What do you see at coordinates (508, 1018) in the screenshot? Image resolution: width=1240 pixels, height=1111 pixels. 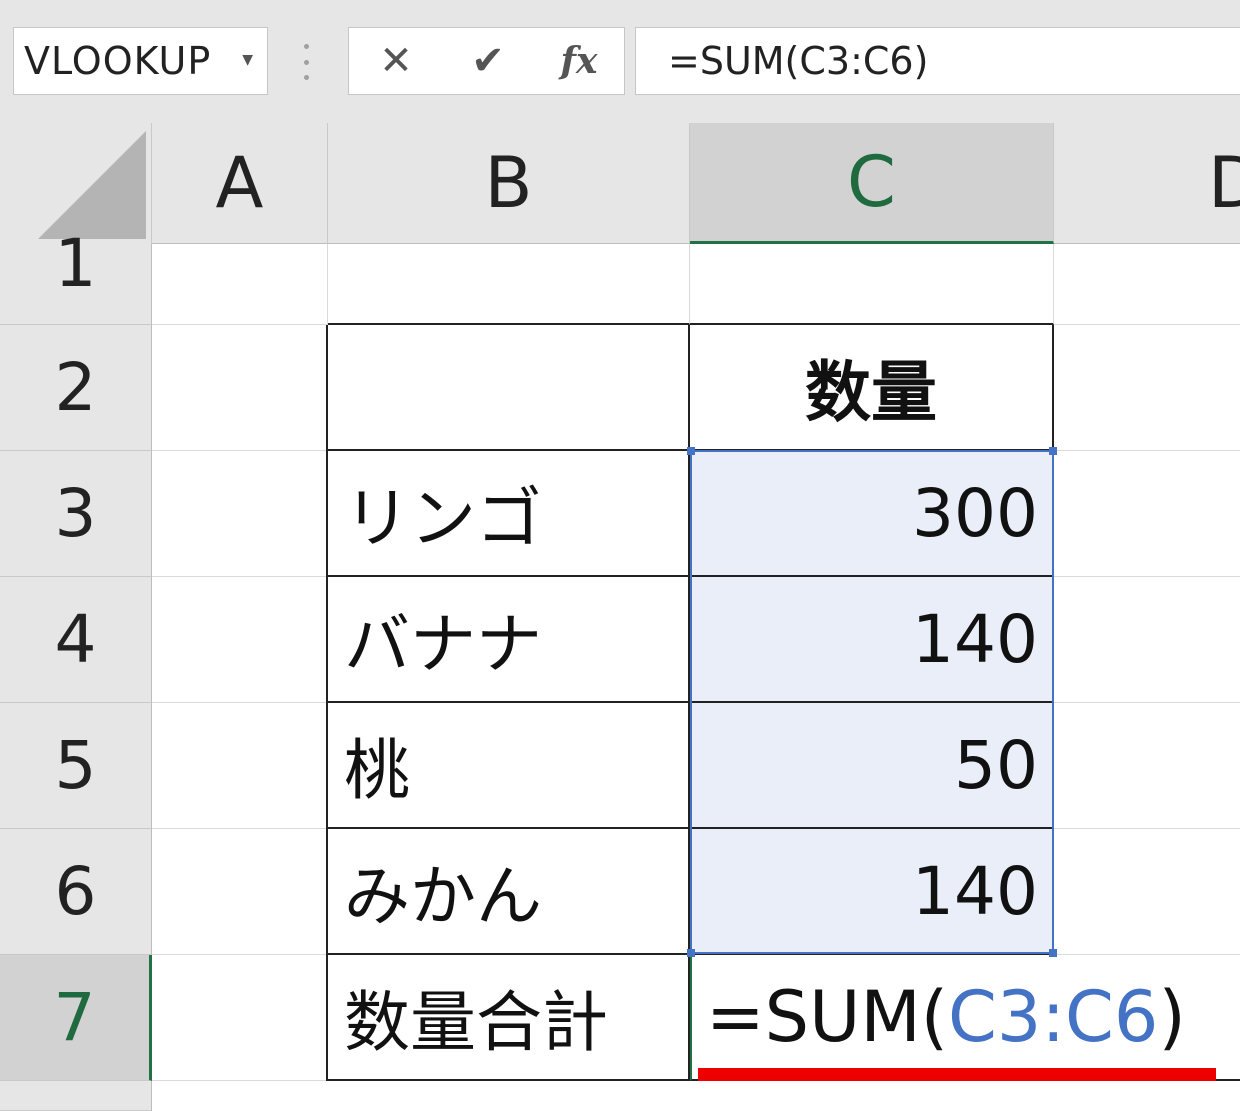 I see `cell-b7-total-label: 数量合計` at bounding box center [508, 1018].